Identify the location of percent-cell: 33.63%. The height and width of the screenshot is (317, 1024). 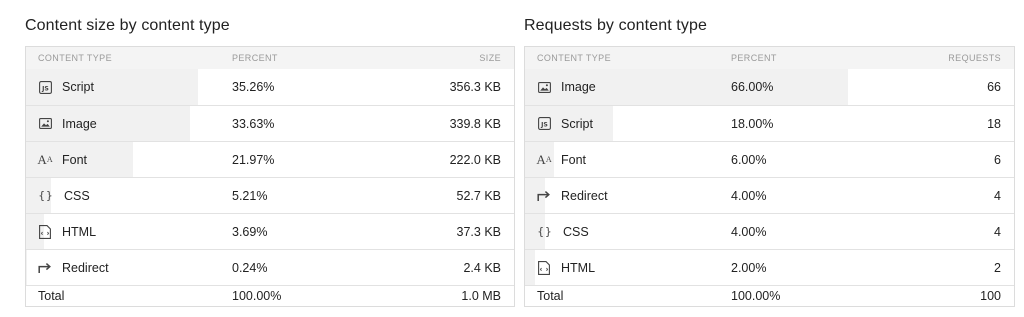
(253, 123).